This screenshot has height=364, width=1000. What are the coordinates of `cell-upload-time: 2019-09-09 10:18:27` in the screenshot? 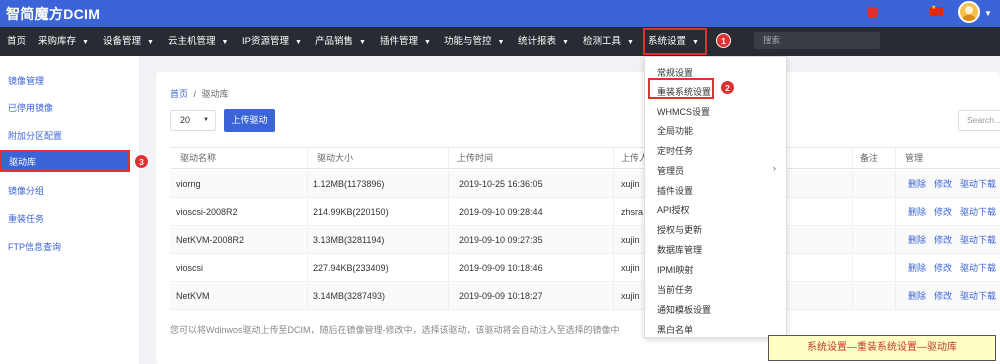 It's located at (501, 296).